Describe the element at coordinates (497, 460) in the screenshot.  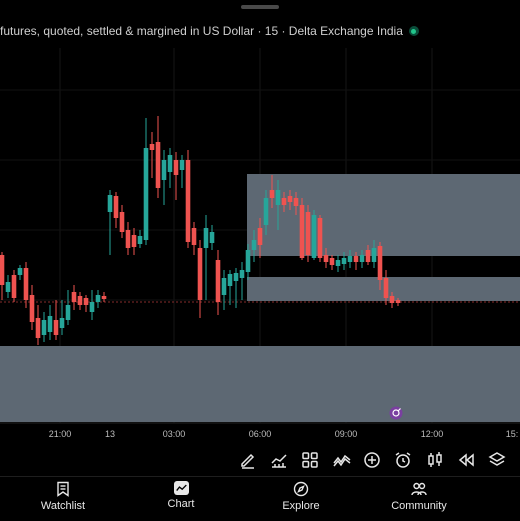
I see `layers-icon` at that location.